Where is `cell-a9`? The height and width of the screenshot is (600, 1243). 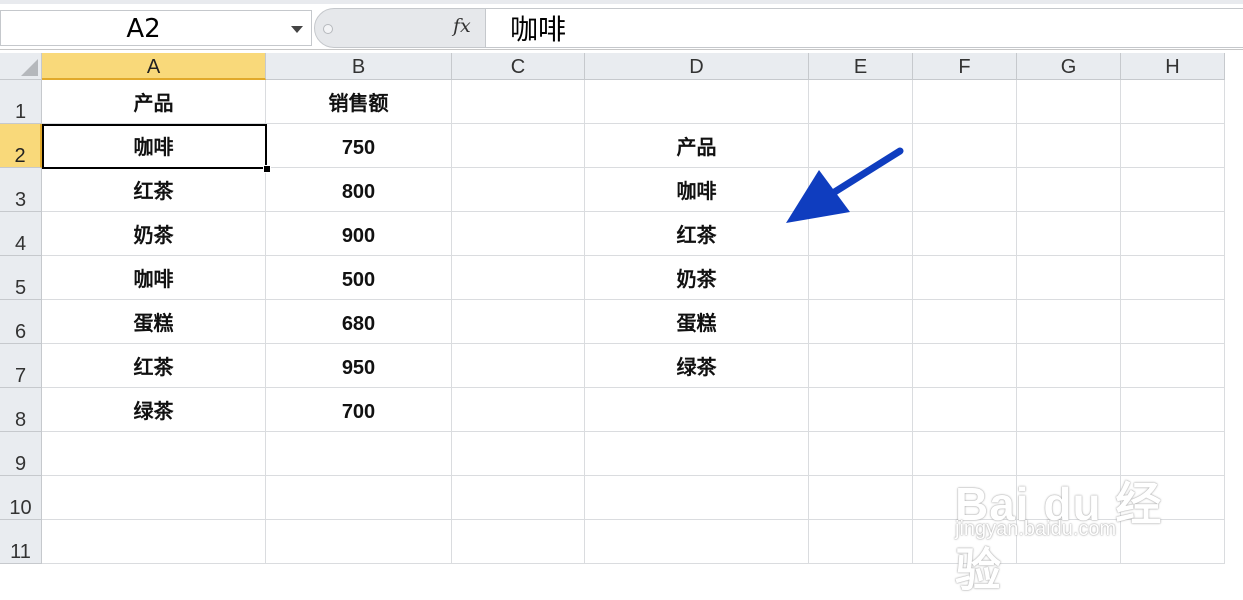 cell-a9 is located at coordinates (154, 454).